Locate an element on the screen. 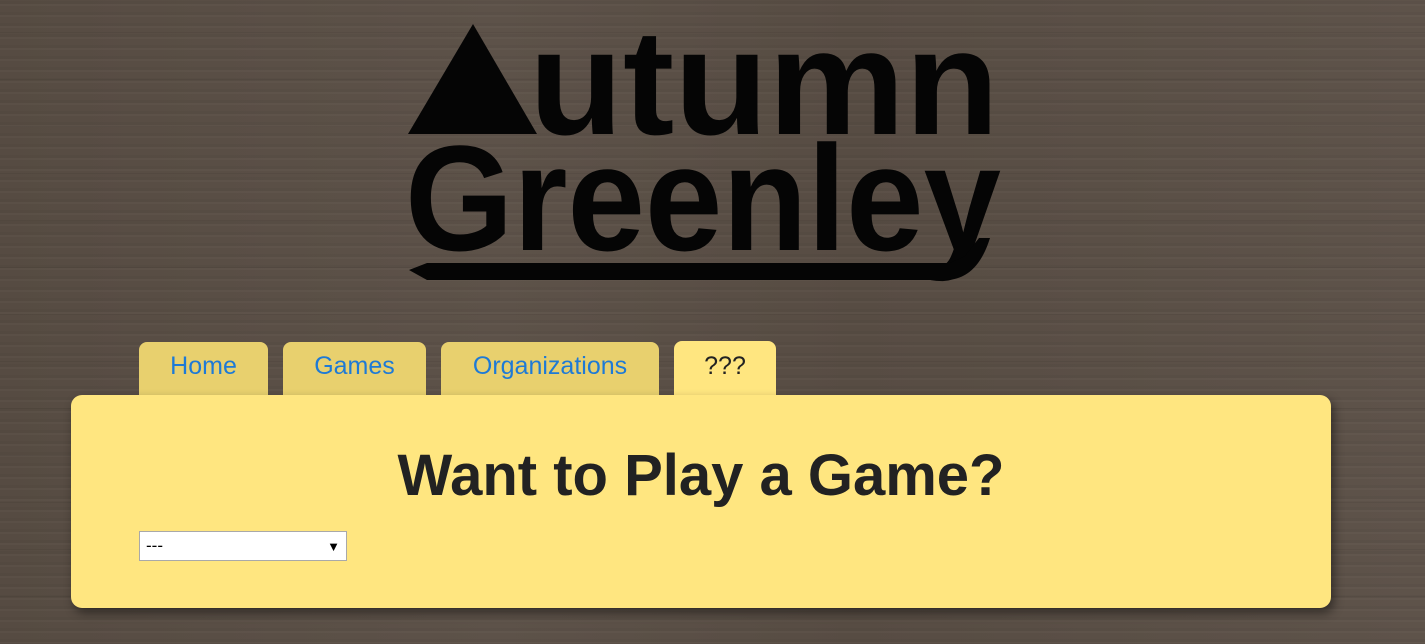  main-nav-tabs: Home Games Organizations ??? is located at coordinates (465, 368).